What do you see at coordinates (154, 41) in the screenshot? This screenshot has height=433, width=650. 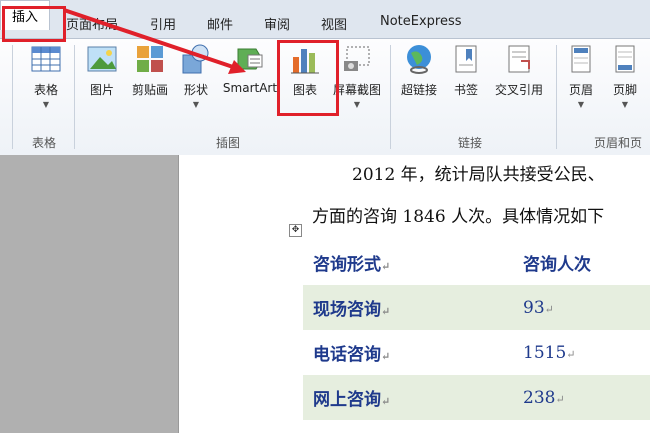 I see `annotation-arrow-icon` at bounding box center [154, 41].